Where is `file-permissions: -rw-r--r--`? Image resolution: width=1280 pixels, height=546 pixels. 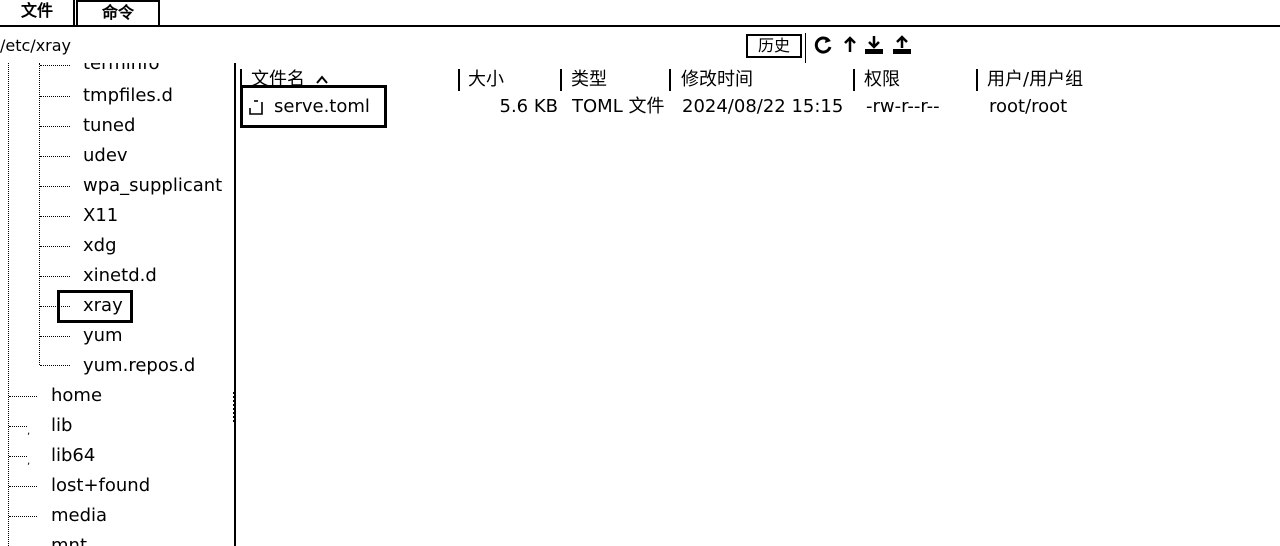
file-permissions: -rw-r--r-- is located at coordinates (903, 106).